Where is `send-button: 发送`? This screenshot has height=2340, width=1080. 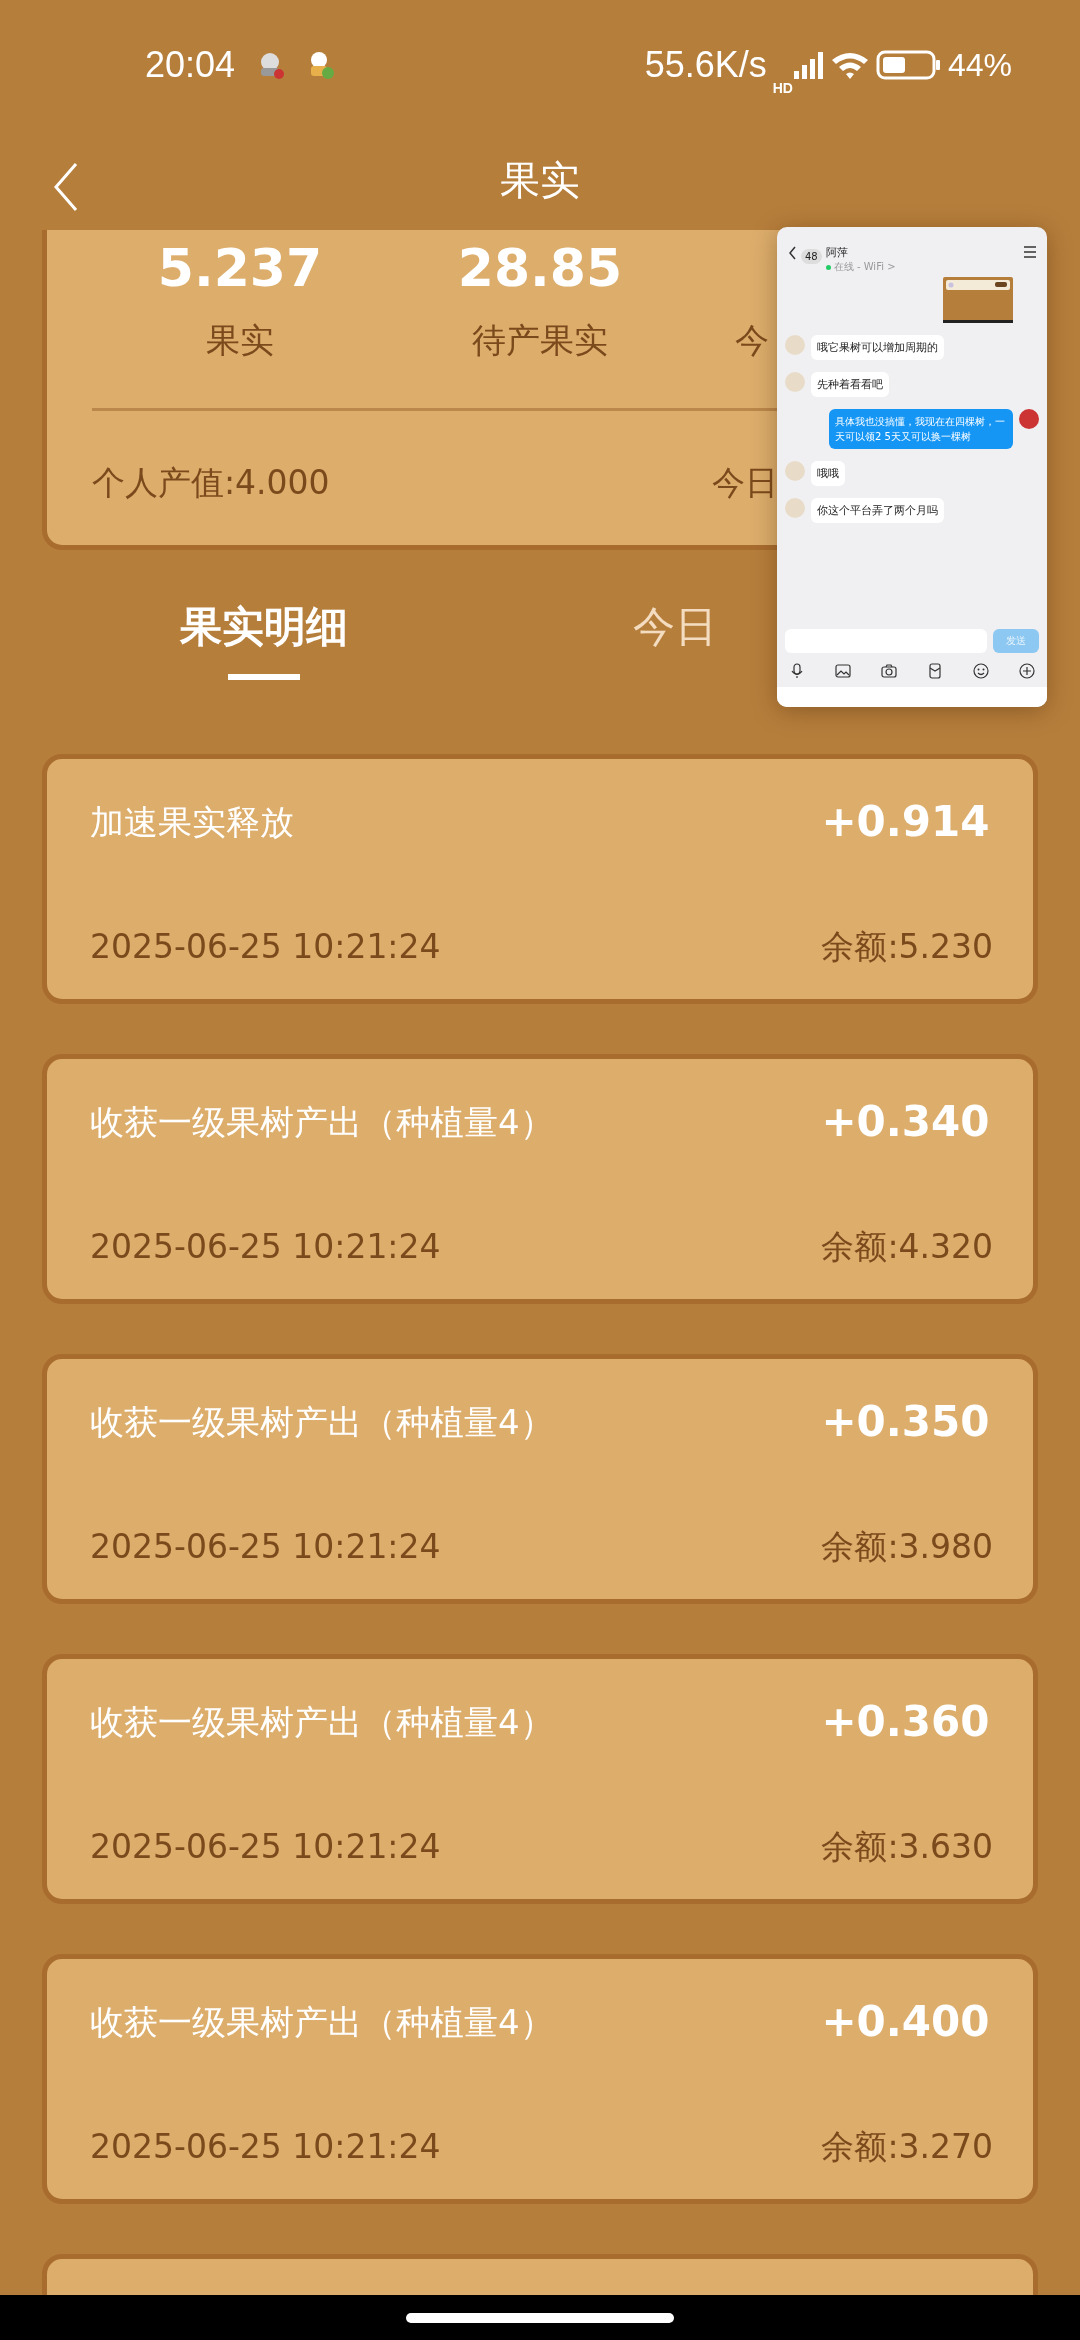 send-button: 发送 is located at coordinates (1016, 641).